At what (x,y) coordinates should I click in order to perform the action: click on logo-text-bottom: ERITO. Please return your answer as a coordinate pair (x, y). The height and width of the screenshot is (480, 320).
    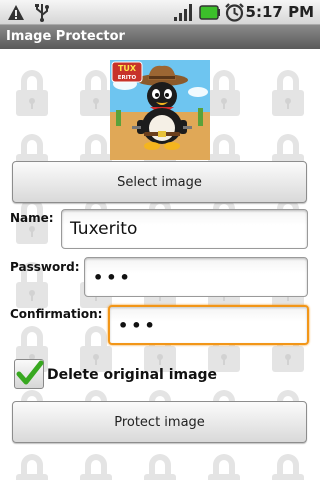
    Looking at the image, I should click on (127, 78).